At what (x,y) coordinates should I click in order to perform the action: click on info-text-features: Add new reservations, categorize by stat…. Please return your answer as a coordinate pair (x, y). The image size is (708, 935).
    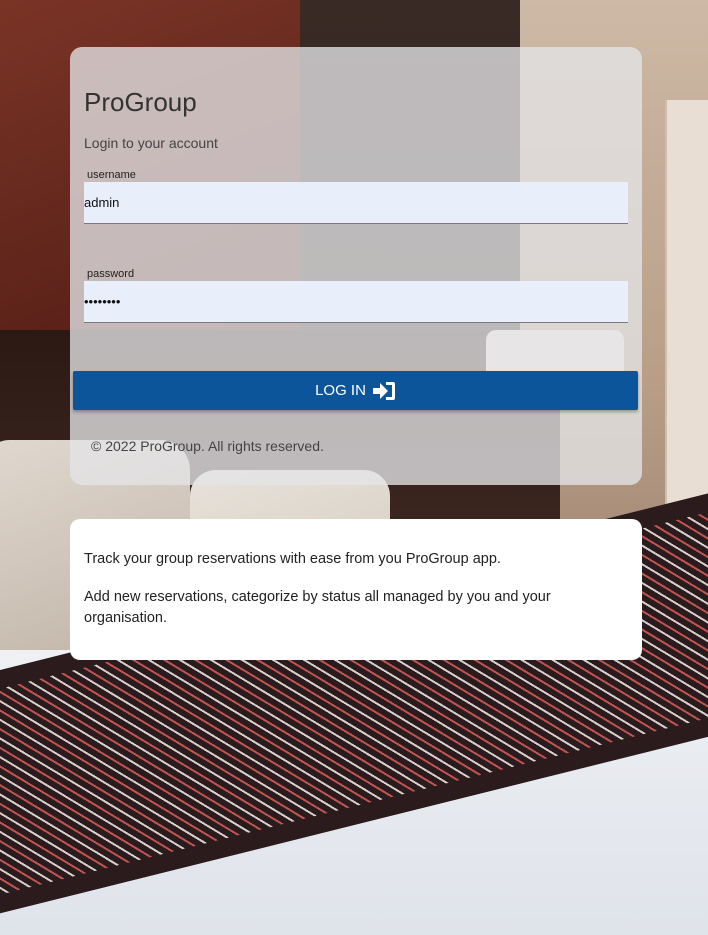
    Looking at the image, I should click on (317, 607).